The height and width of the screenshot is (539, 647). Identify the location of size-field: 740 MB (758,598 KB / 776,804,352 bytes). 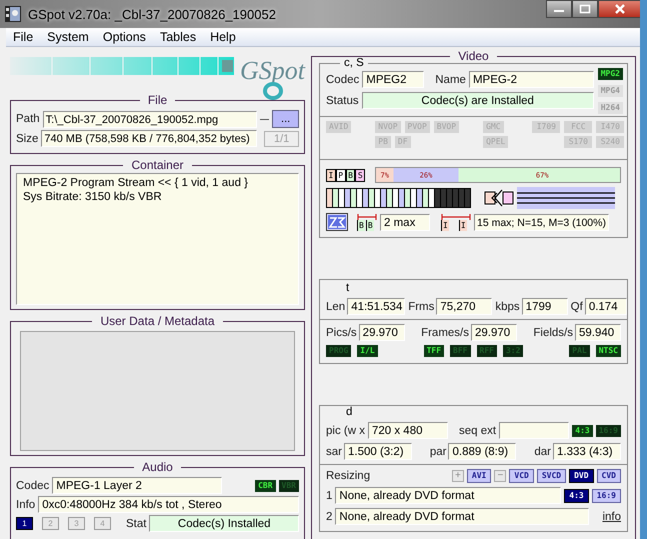
(149, 139).